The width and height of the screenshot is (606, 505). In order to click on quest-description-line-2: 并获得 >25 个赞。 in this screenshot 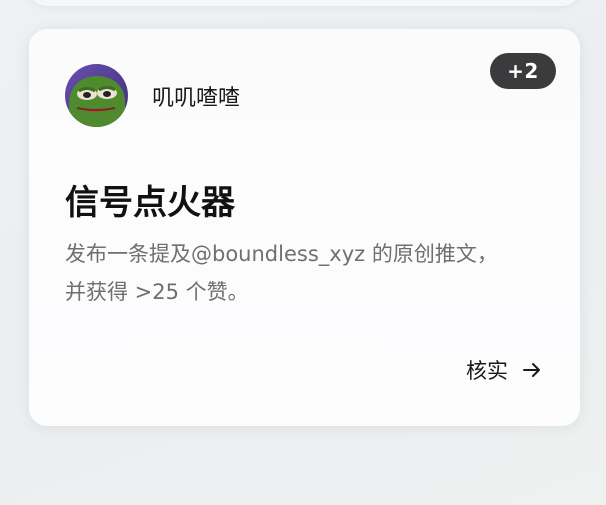, I will do `click(157, 292)`.